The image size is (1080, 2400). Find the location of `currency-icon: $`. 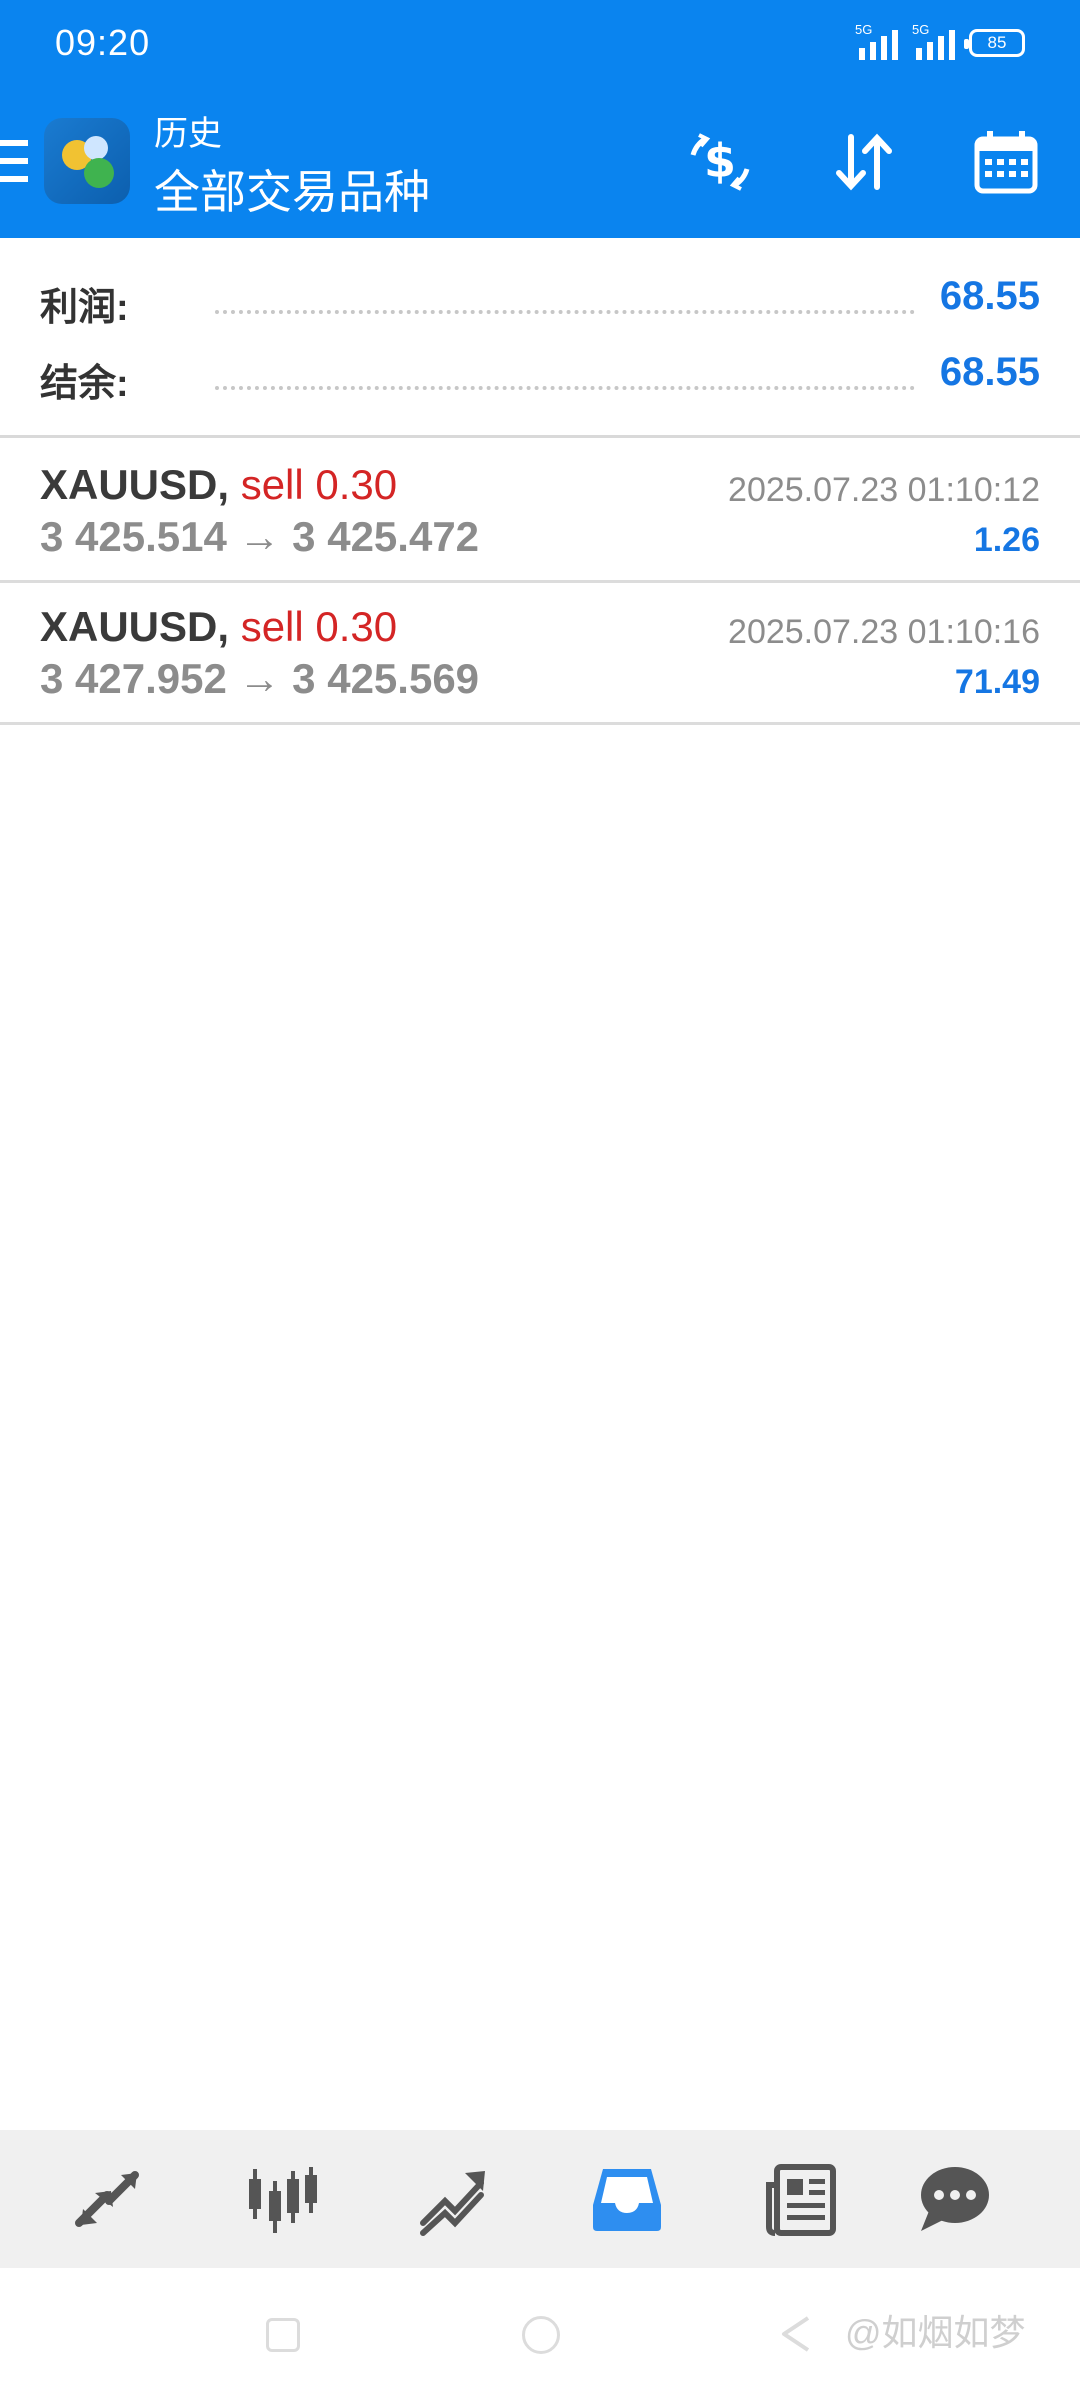

currency-icon: $ is located at coordinates (720, 162).